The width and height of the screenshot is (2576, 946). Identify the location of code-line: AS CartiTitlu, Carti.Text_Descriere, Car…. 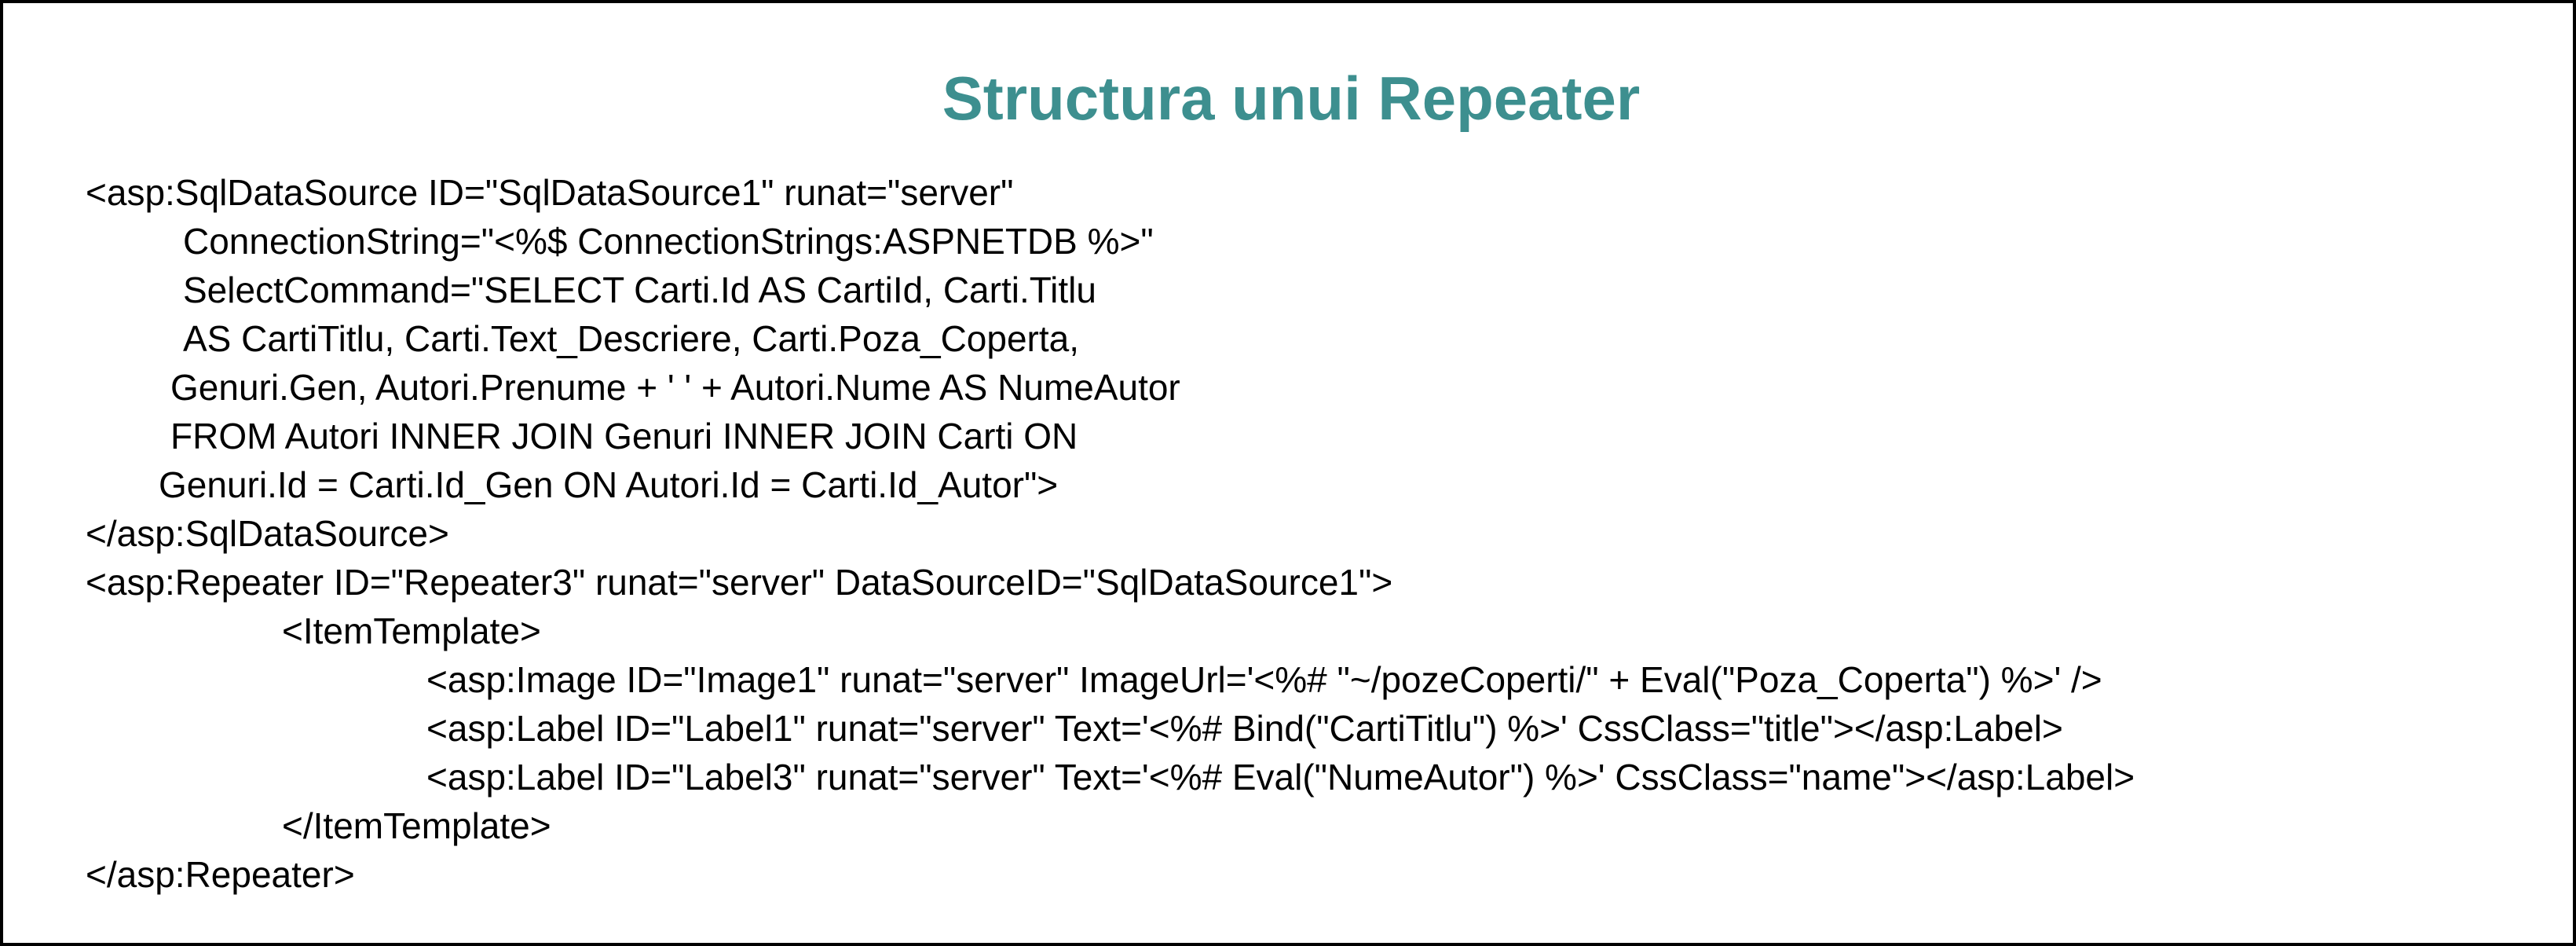
(631, 338).